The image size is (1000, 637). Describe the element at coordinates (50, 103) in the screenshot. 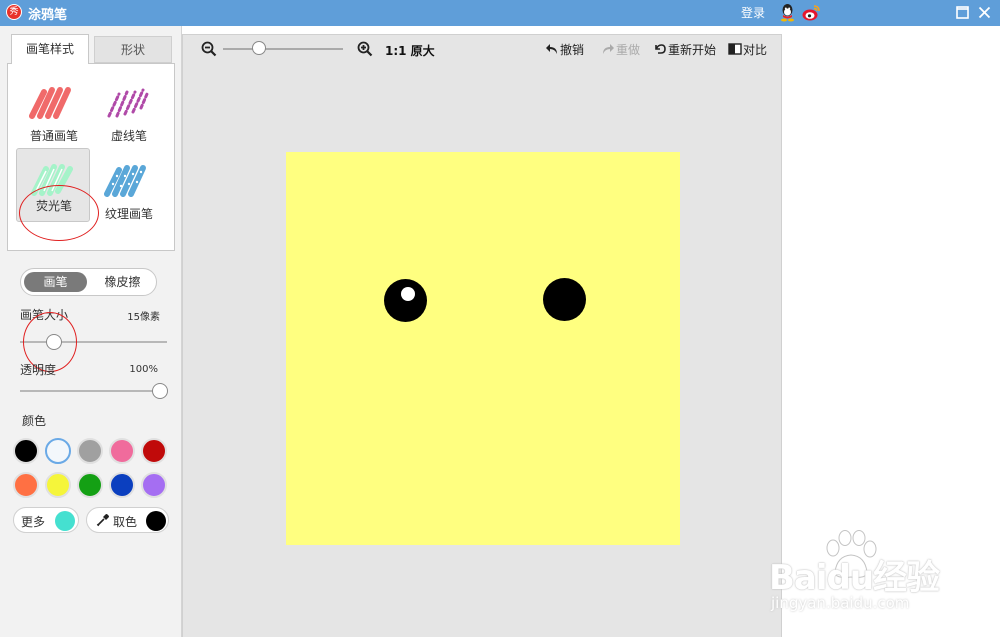

I see `normal-brush-icon` at that location.